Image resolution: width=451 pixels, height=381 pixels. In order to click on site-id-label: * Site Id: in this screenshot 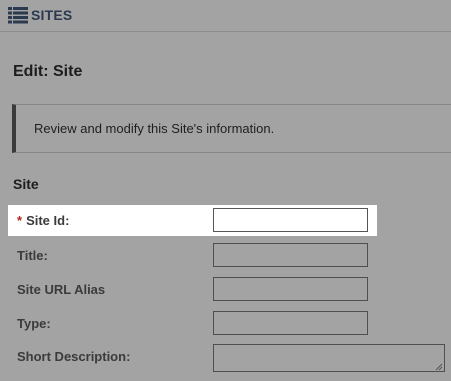, I will do `click(43, 220)`.